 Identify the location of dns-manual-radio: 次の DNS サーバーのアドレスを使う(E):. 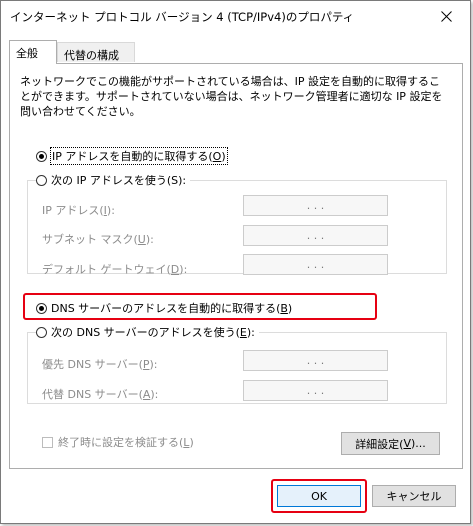
(147, 332).